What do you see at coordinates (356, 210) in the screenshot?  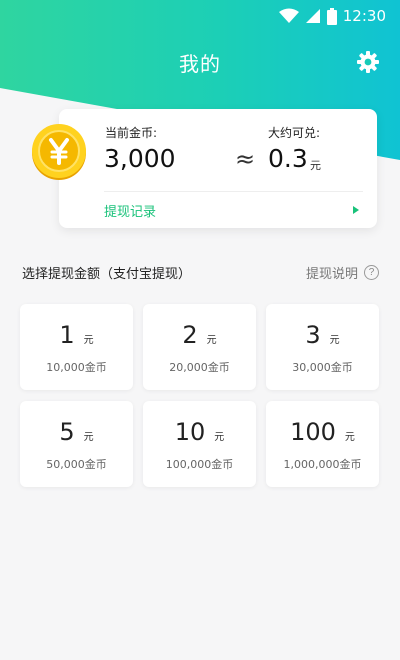 I see `arrow-right-icon` at bounding box center [356, 210].